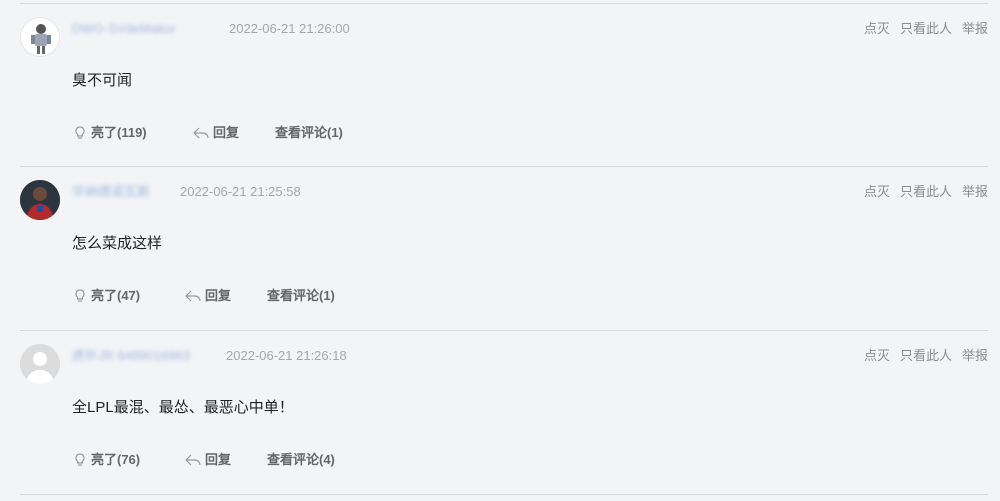 The height and width of the screenshot is (501, 1000). What do you see at coordinates (183, 407) in the screenshot?
I see `comment-text: 全LPL最混、最怂、最恶心中单！` at bounding box center [183, 407].